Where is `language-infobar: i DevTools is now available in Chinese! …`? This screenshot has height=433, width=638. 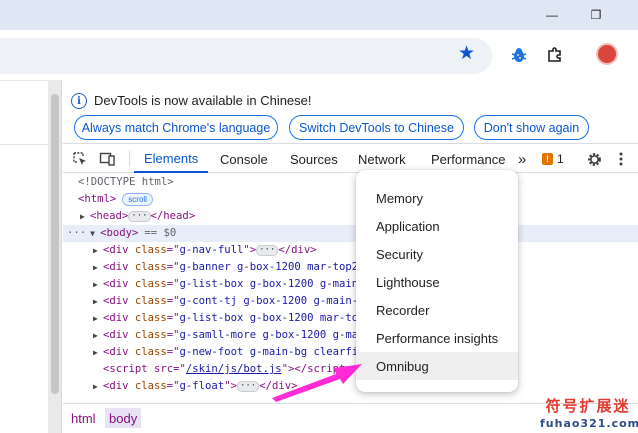 language-infobar: i DevTools is now available in Chinese! … is located at coordinates (350, 112).